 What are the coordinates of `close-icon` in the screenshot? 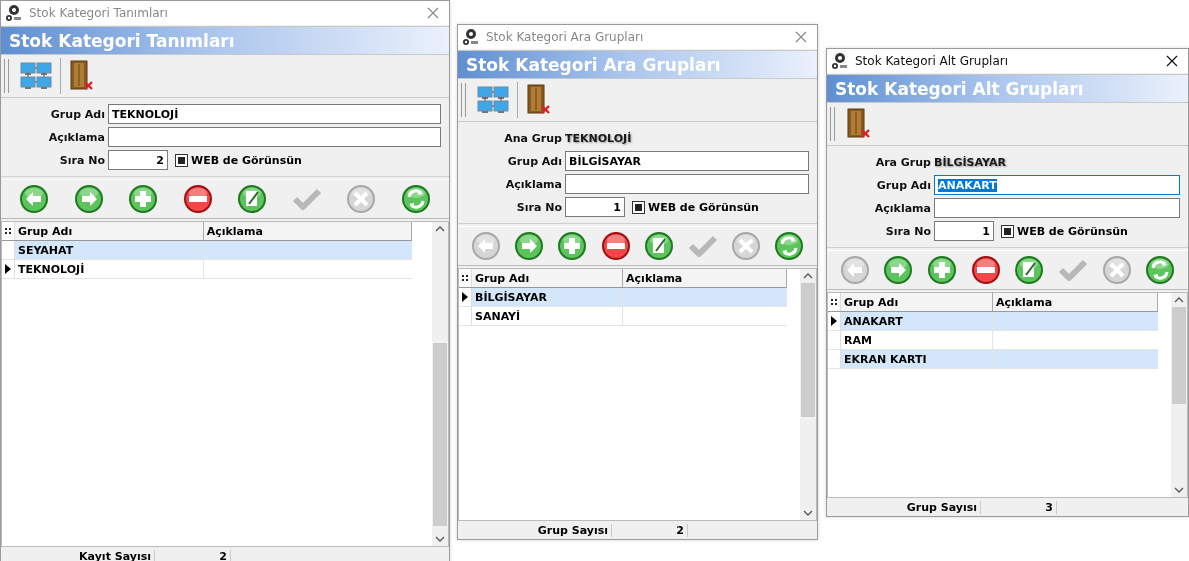 It's located at (1172, 61).